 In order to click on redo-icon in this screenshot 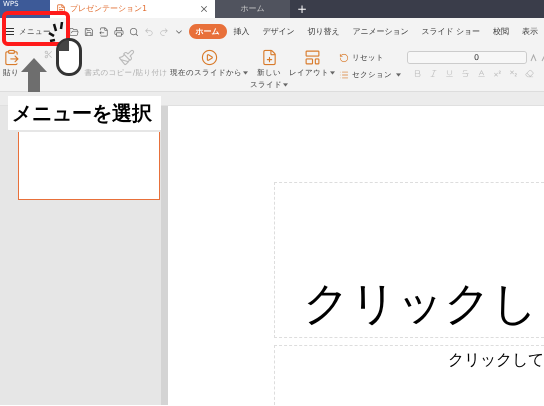, I will do `click(163, 31)`.